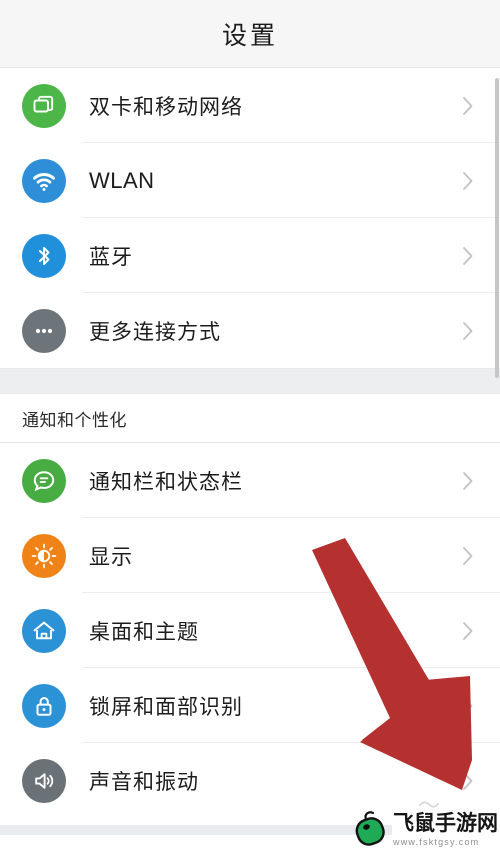  I want to click on page-title: 设置, so click(249, 35).